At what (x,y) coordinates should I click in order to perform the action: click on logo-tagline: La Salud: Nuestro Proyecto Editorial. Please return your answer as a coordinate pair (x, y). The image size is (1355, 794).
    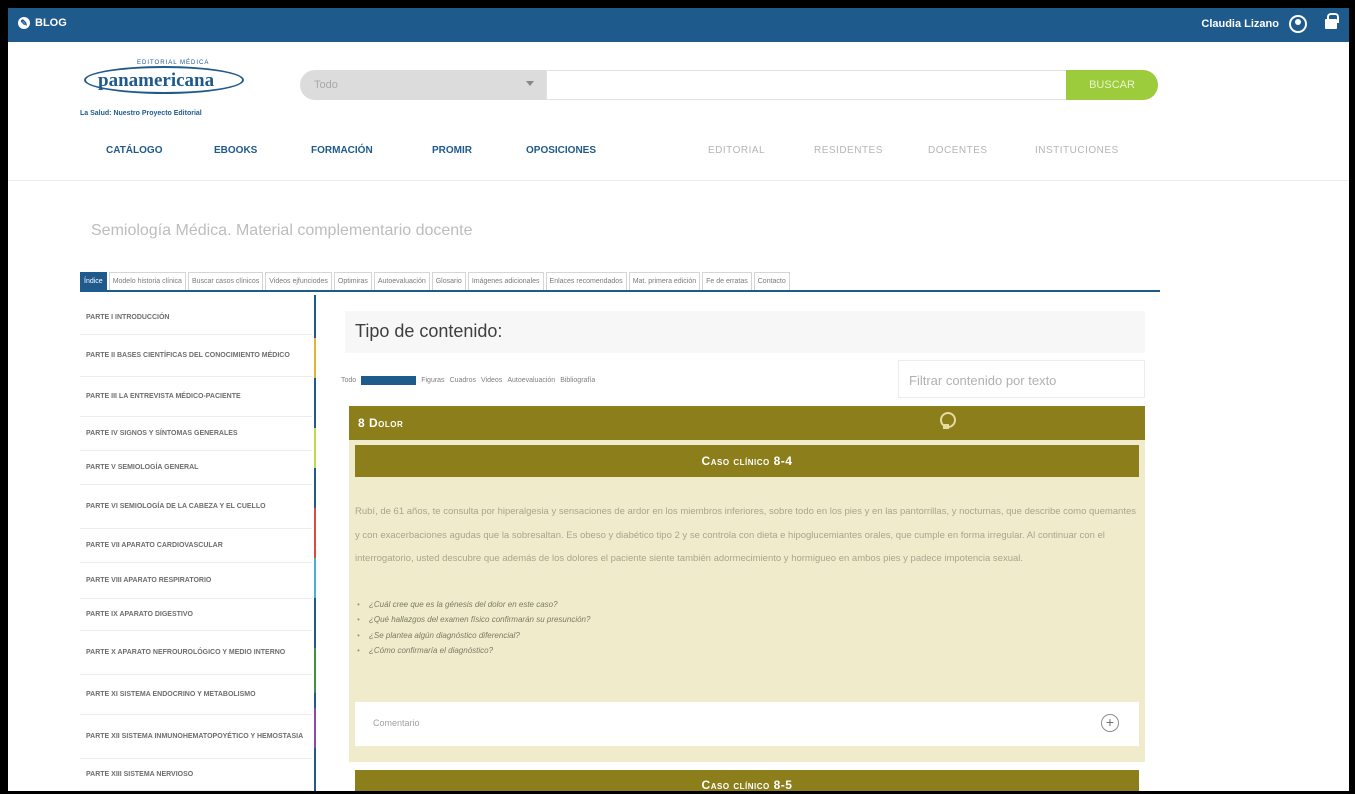
    Looking at the image, I should click on (141, 113).